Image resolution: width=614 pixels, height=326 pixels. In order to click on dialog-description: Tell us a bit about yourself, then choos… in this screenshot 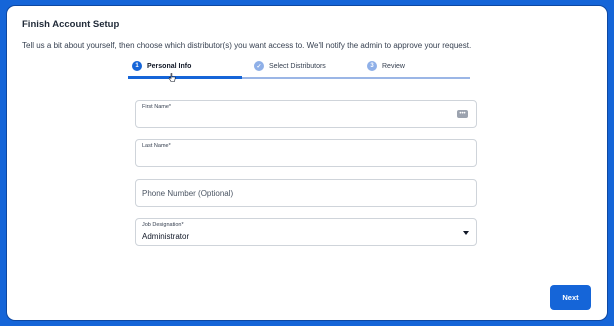, I will do `click(247, 45)`.